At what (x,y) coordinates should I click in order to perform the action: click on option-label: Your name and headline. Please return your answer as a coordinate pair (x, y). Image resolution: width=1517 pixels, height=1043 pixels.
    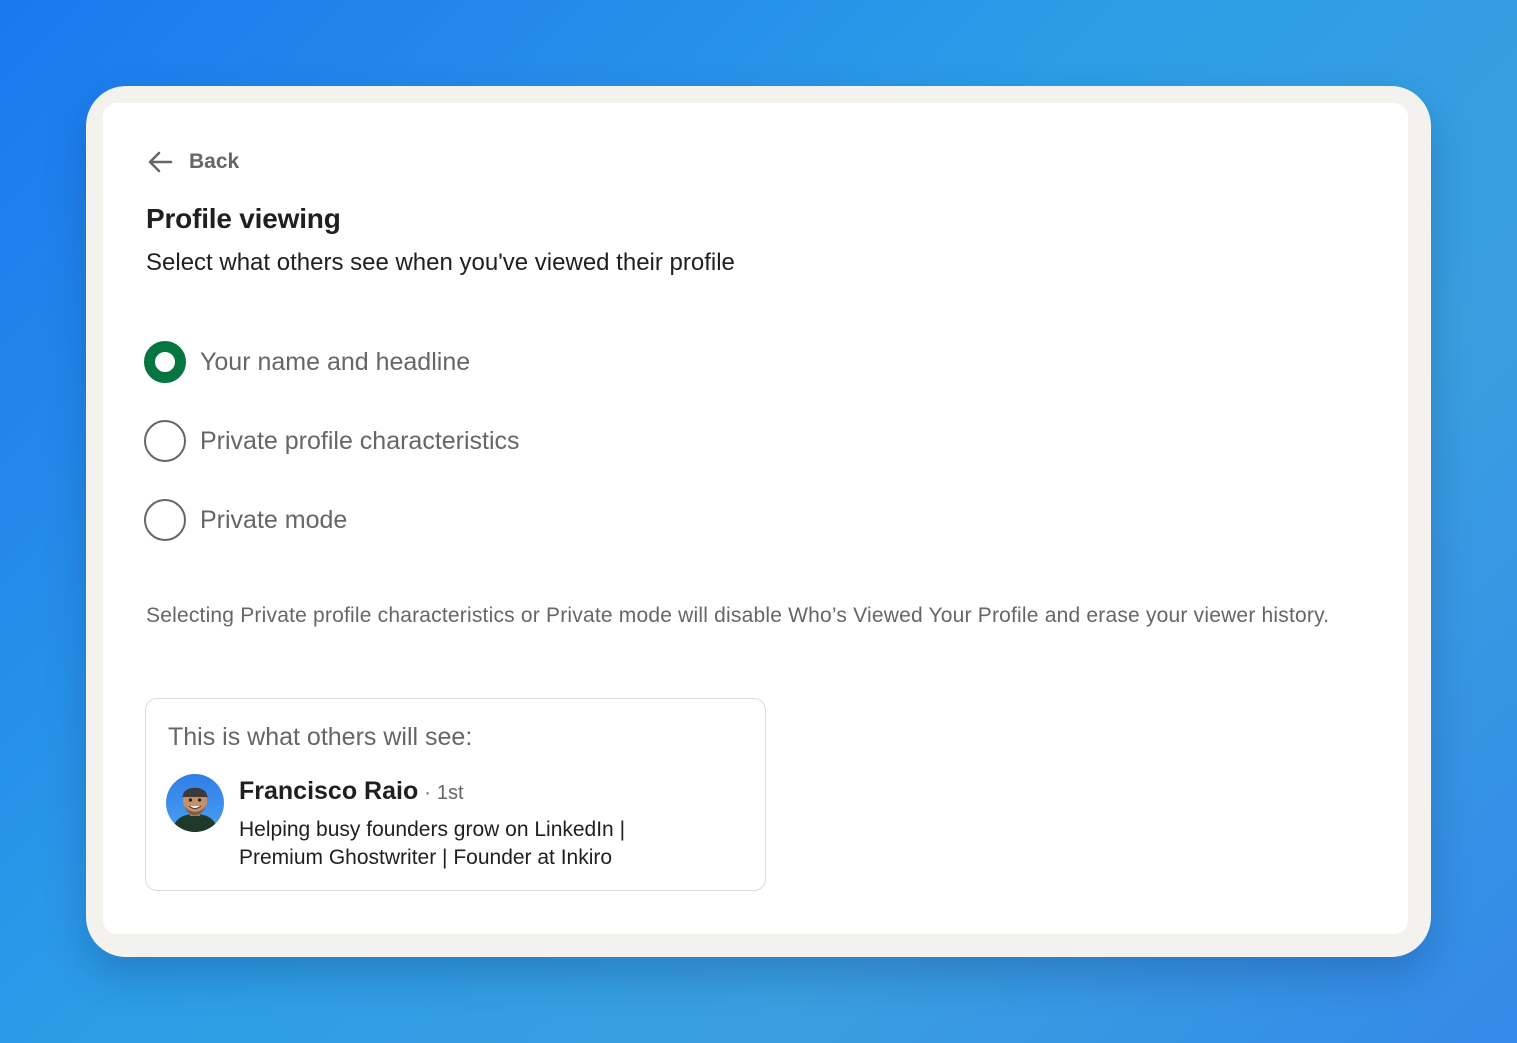
    Looking at the image, I should click on (335, 361).